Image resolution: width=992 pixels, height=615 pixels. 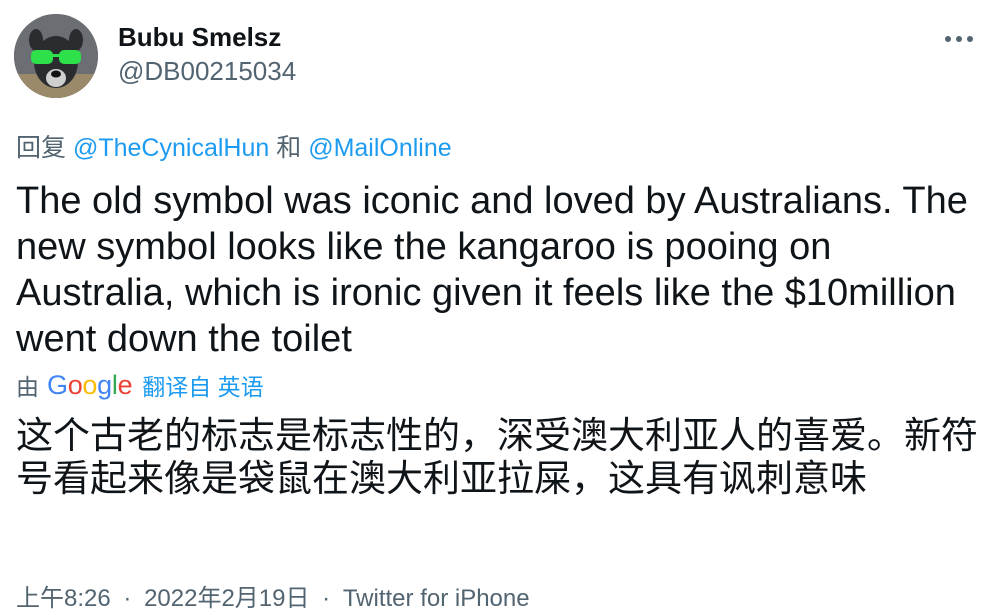 I want to click on dog-avatar-icon, so click(x=56, y=56).